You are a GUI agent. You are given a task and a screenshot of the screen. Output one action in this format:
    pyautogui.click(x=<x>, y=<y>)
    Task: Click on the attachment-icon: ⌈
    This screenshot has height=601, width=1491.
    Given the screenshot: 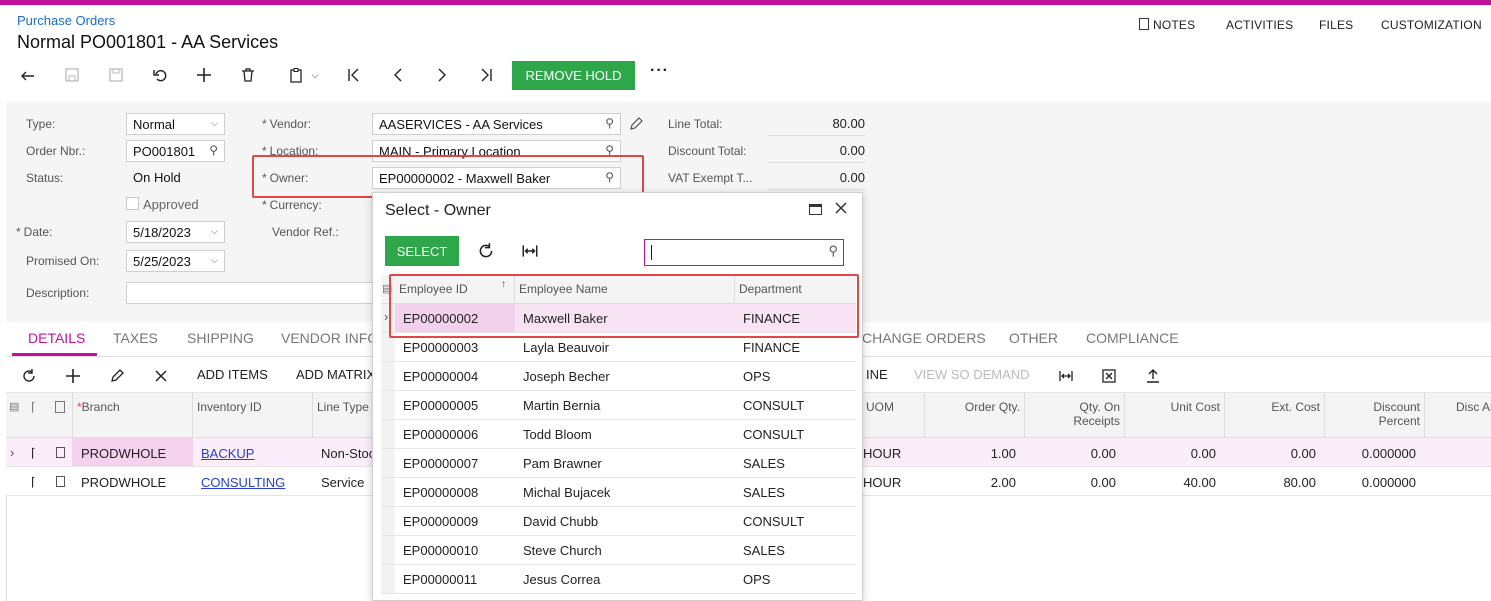 What is the action you would take?
    pyautogui.click(x=33, y=407)
    